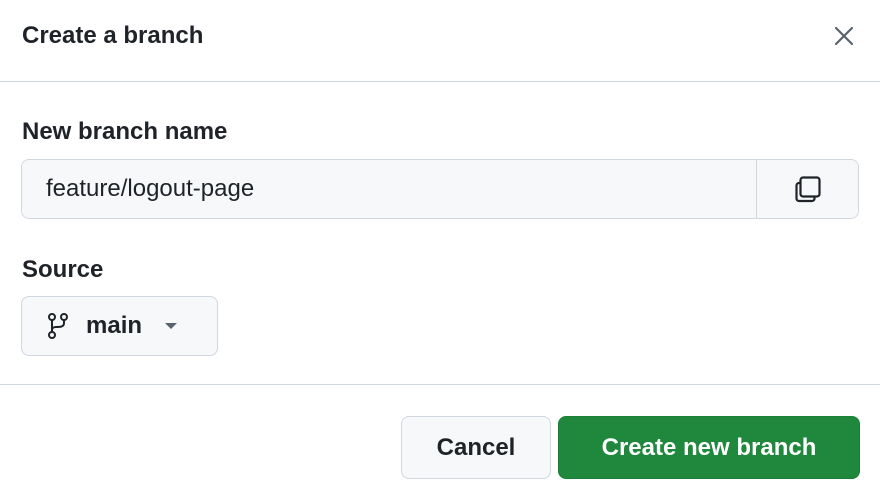 This screenshot has height=502, width=880. Describe the element at coordinates (389, 189) in the screenshot. I see `branch-name-input` at that location.